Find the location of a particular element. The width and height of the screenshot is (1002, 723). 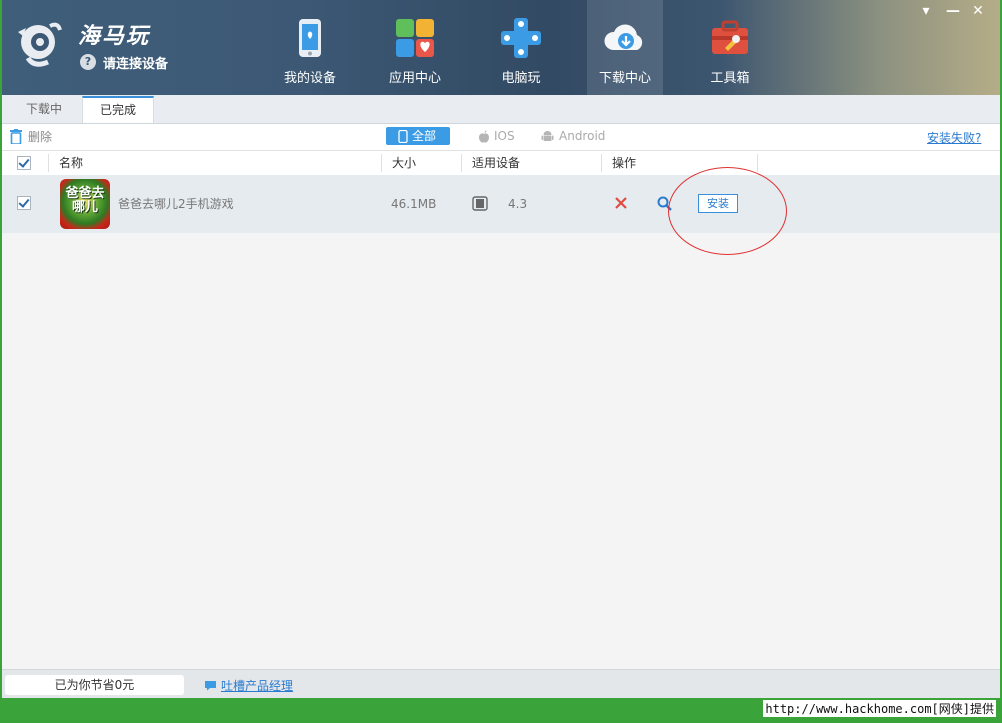

help-icon: ? is located at coordinates (88, 62).